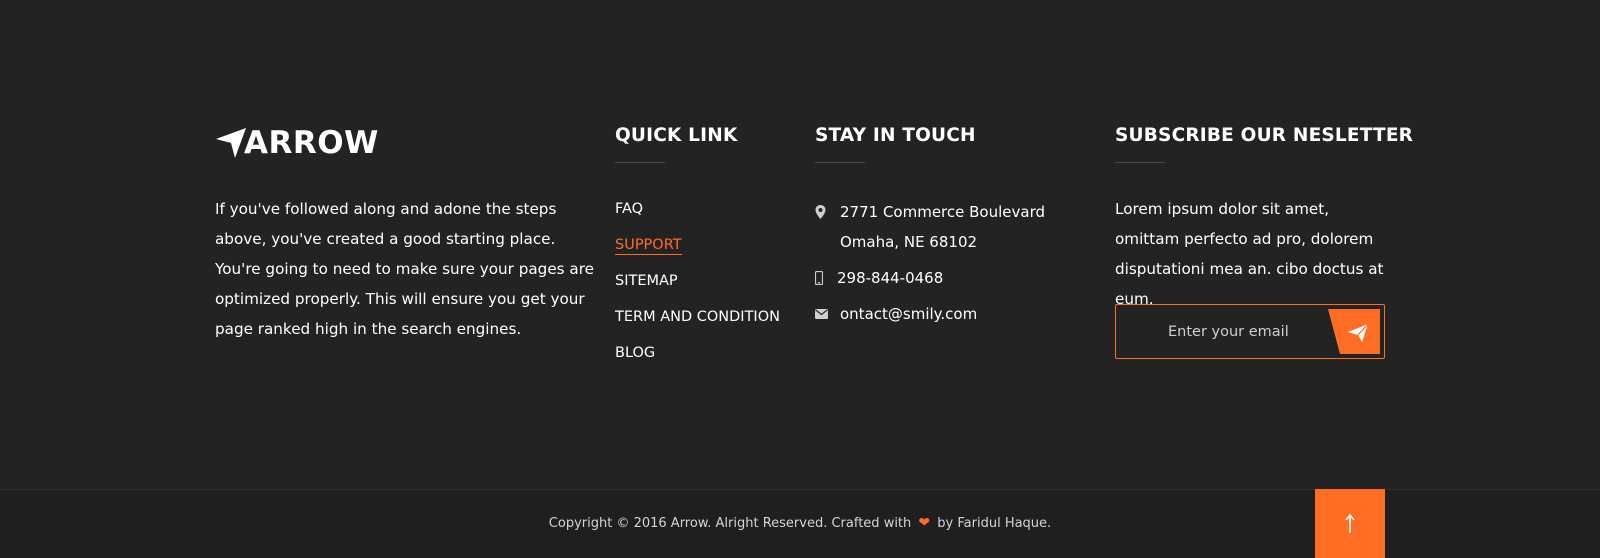 Image resolution: width=1600 pixels, height=558 pixels. What do you see at coordinates (640, 162) in the screenshot?
I see `quick-link-divider` at bounding box center [640, 162].